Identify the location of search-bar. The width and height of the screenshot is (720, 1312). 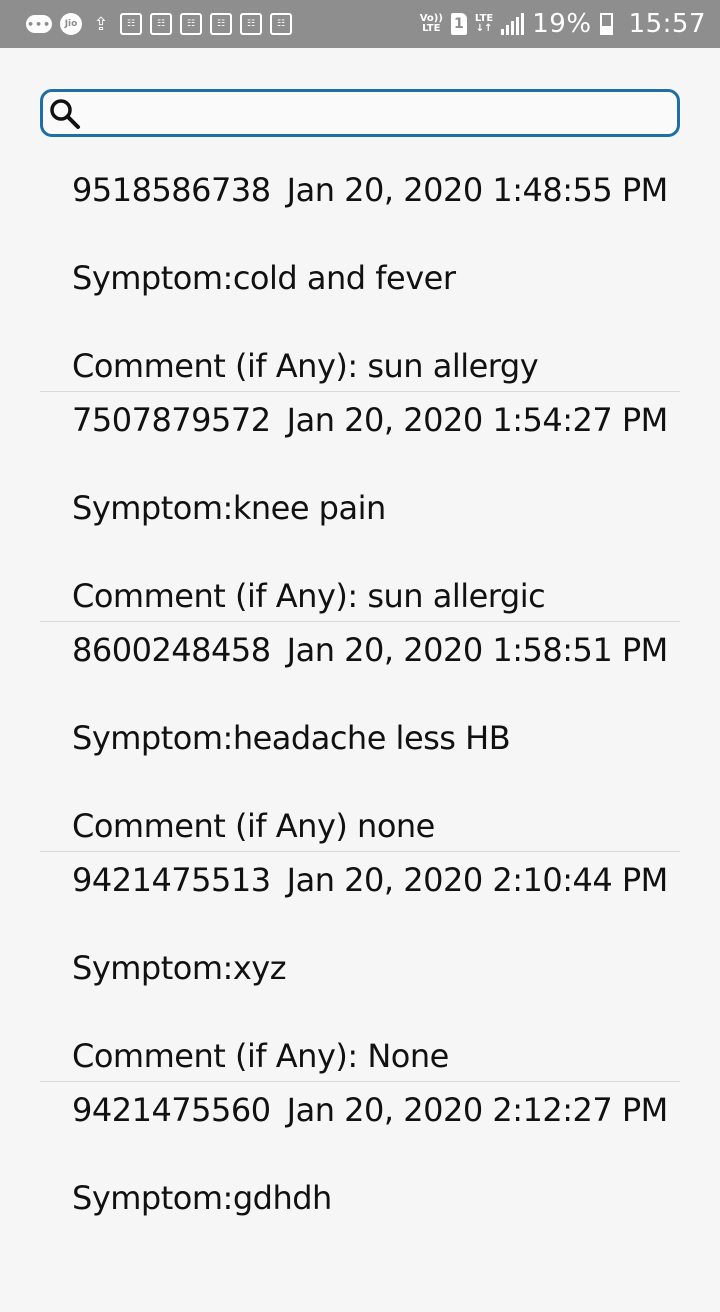
(360, 113).